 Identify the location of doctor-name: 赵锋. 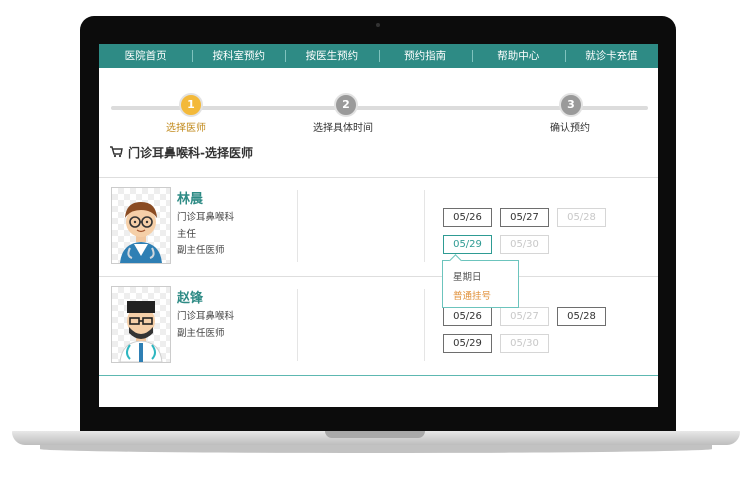
(190, 296).